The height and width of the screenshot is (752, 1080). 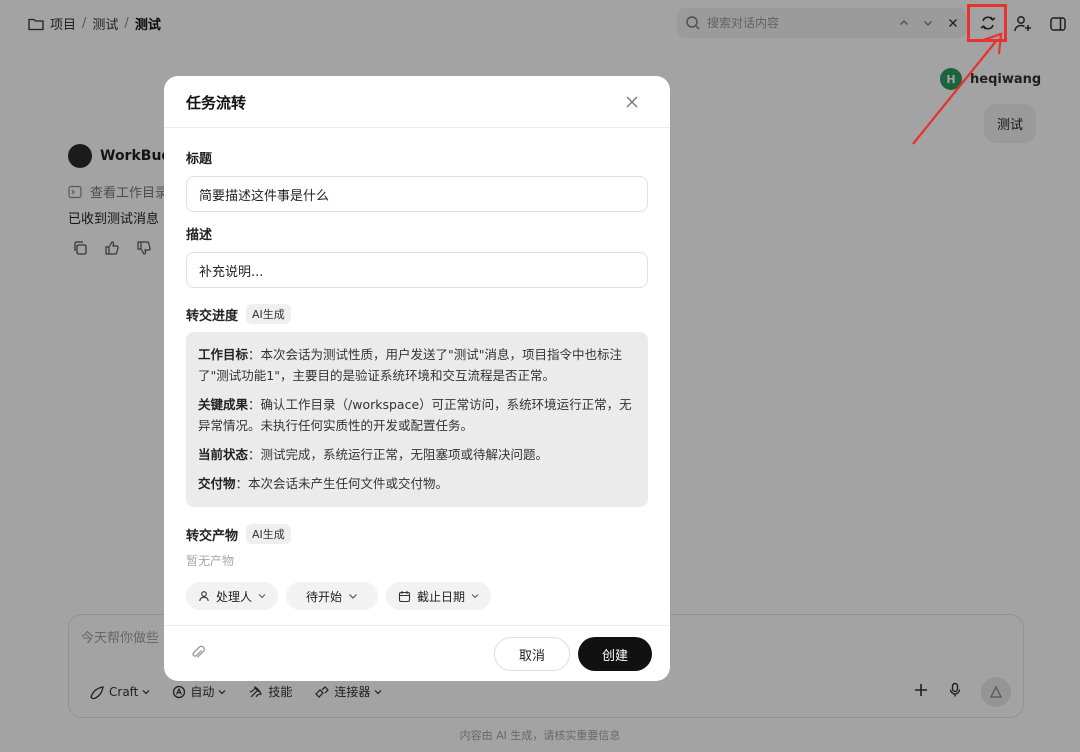 I want to click on person-icon, so click(x=204, y=596).